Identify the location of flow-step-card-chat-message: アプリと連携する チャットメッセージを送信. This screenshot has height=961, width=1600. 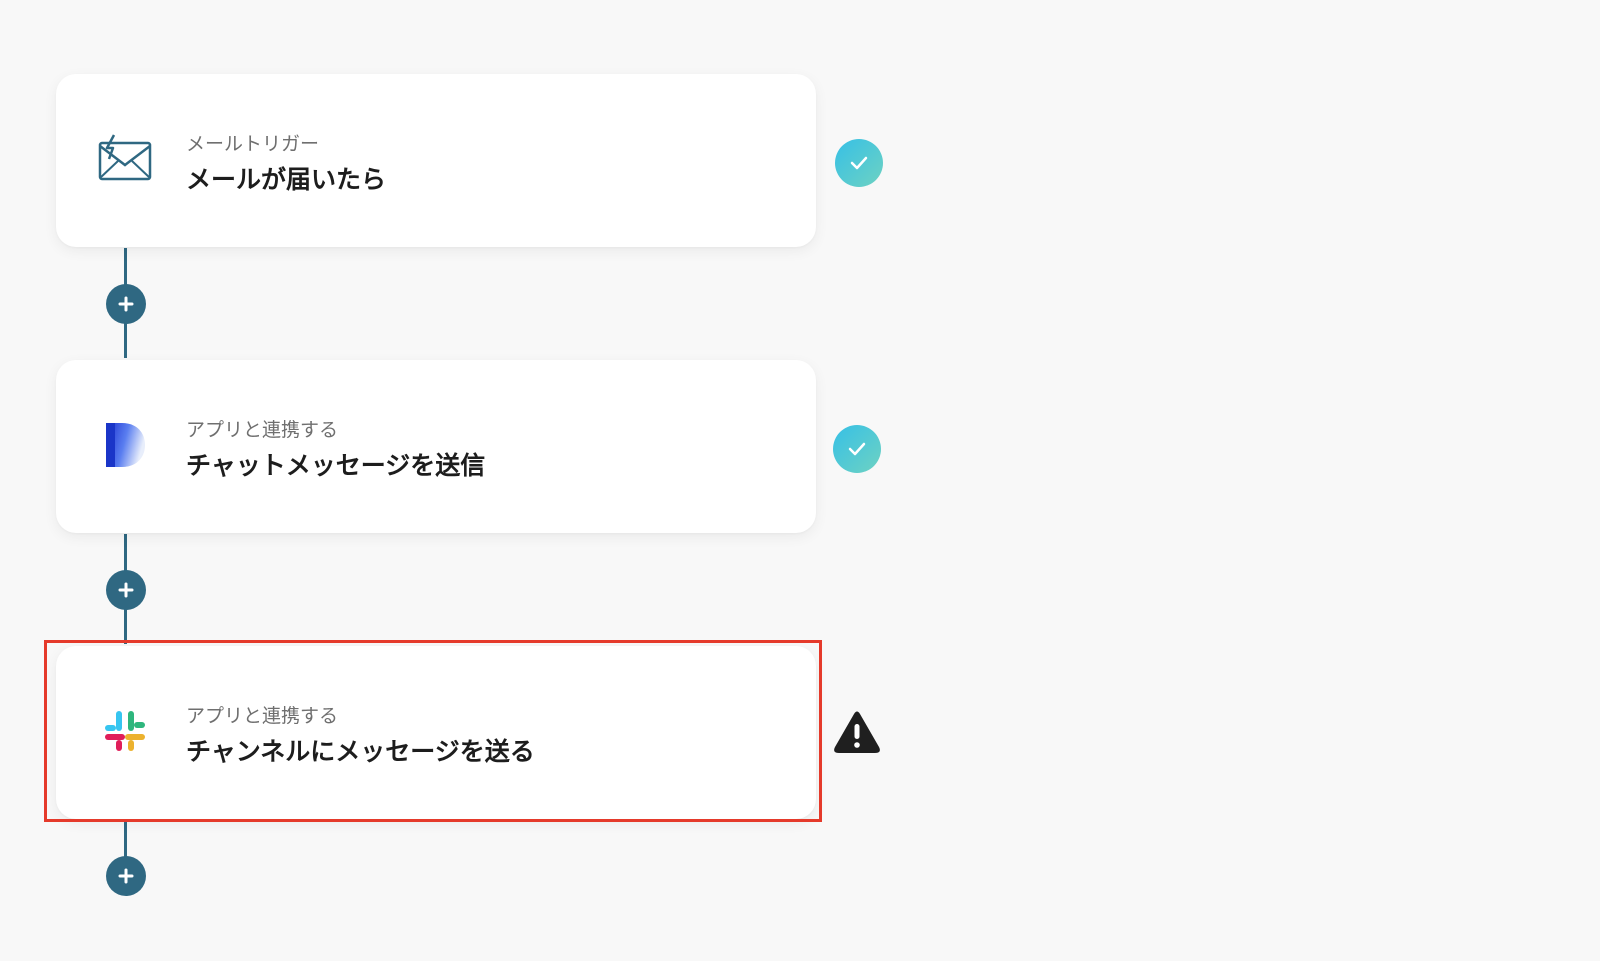
(436, 446).